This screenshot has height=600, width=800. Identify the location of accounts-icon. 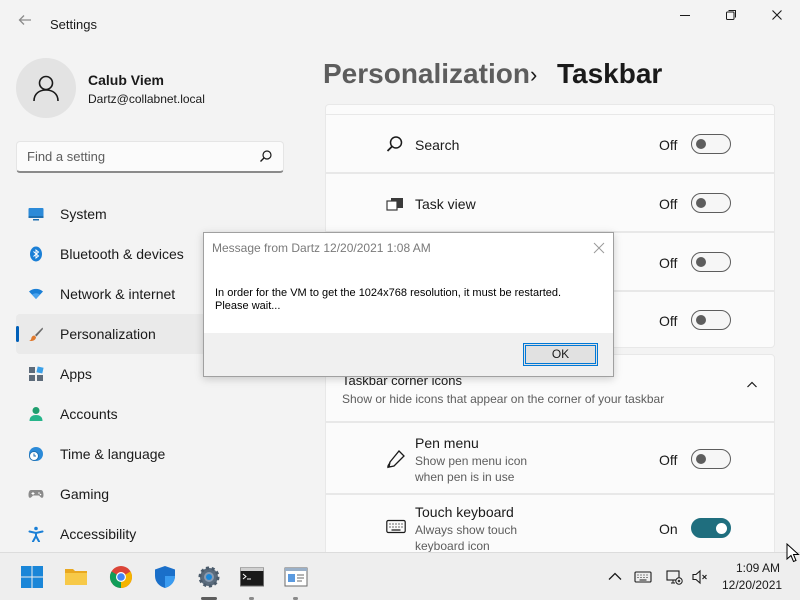
(36, 414).